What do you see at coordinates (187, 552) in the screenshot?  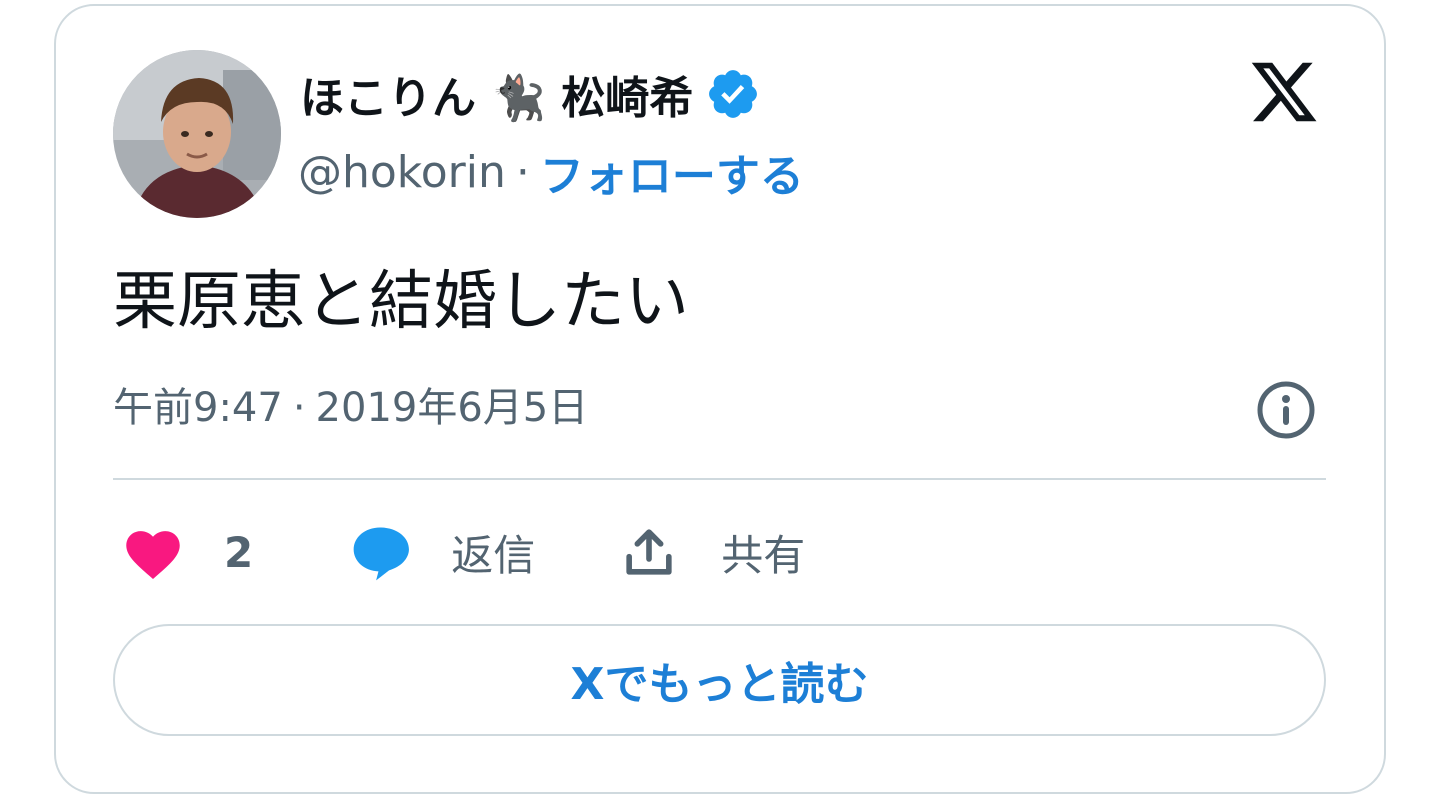 I see `like-button: 2` at bounding box center [187, 552].